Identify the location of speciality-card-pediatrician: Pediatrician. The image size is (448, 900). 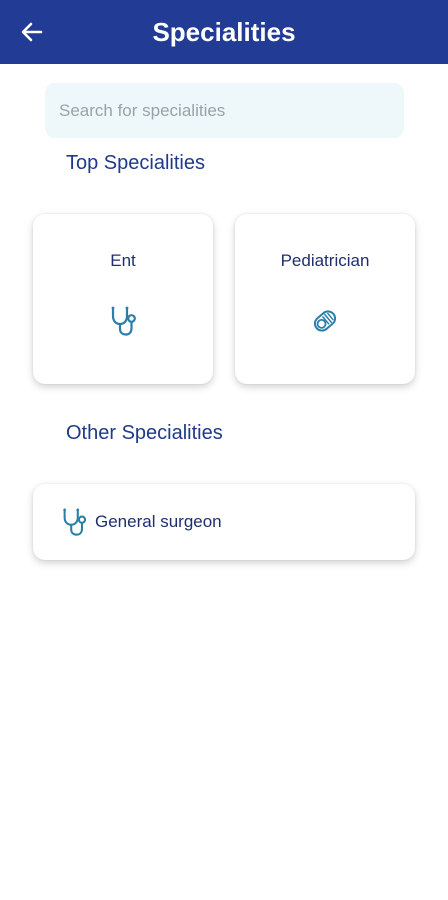
(325, 299).